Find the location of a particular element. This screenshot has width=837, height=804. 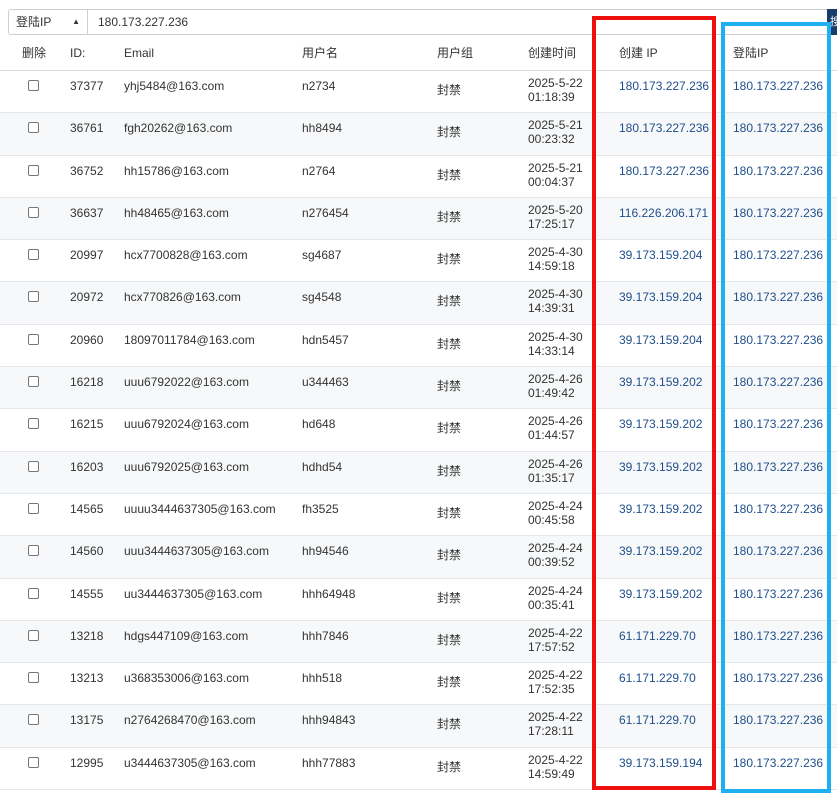

cell-id: 20960 is located at coordinates (87, 339).